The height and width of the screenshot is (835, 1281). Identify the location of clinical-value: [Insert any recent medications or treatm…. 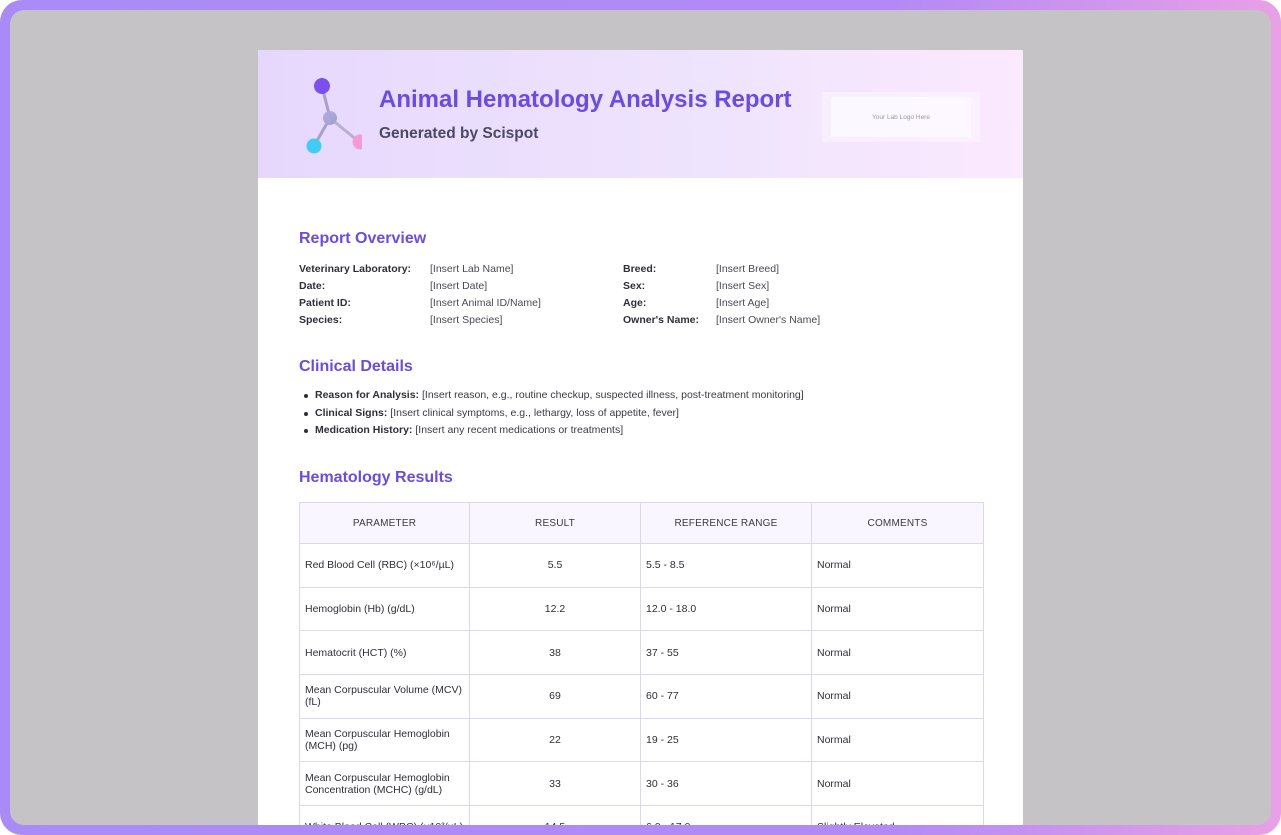
(519, 430).